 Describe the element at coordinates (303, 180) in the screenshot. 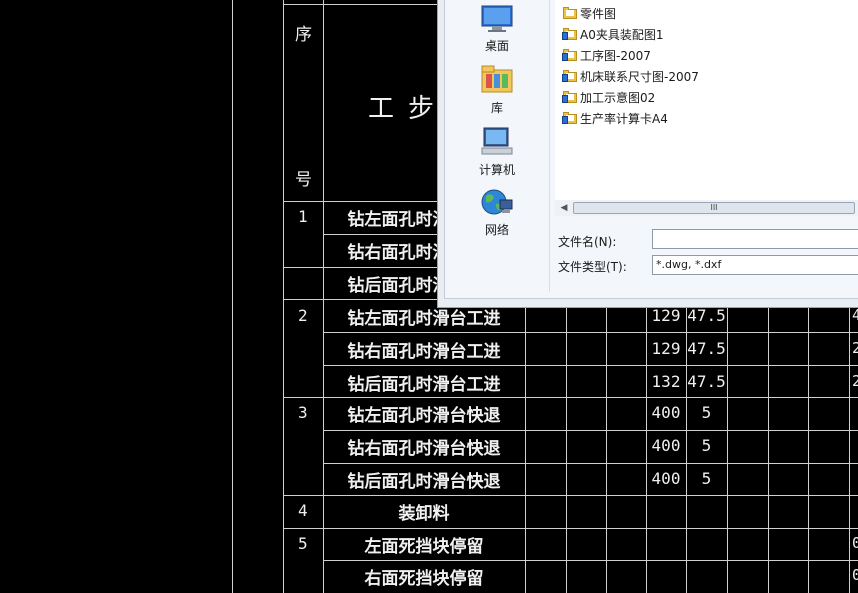

I see `header-seq-bottom: 号` at that location.